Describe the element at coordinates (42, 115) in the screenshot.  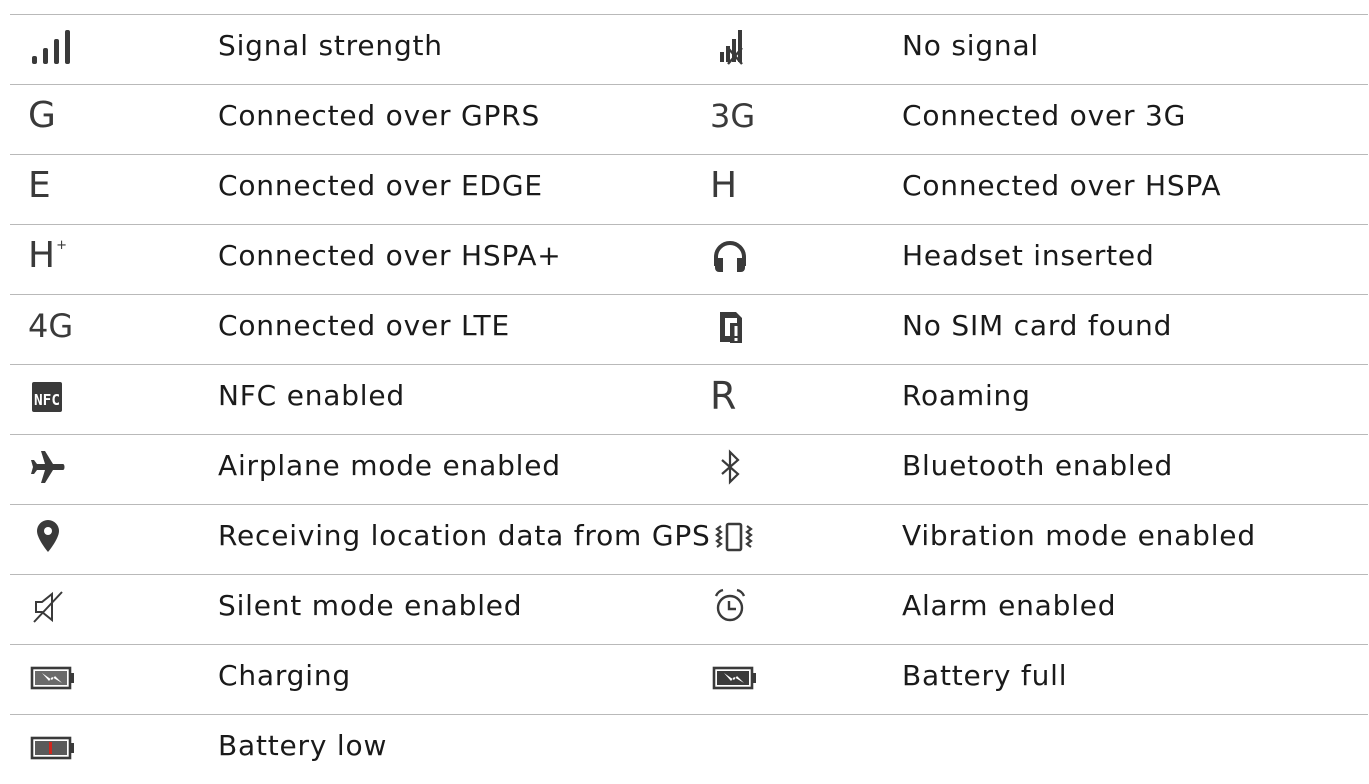
I see `gprs-icon-glyph: G` at that location.